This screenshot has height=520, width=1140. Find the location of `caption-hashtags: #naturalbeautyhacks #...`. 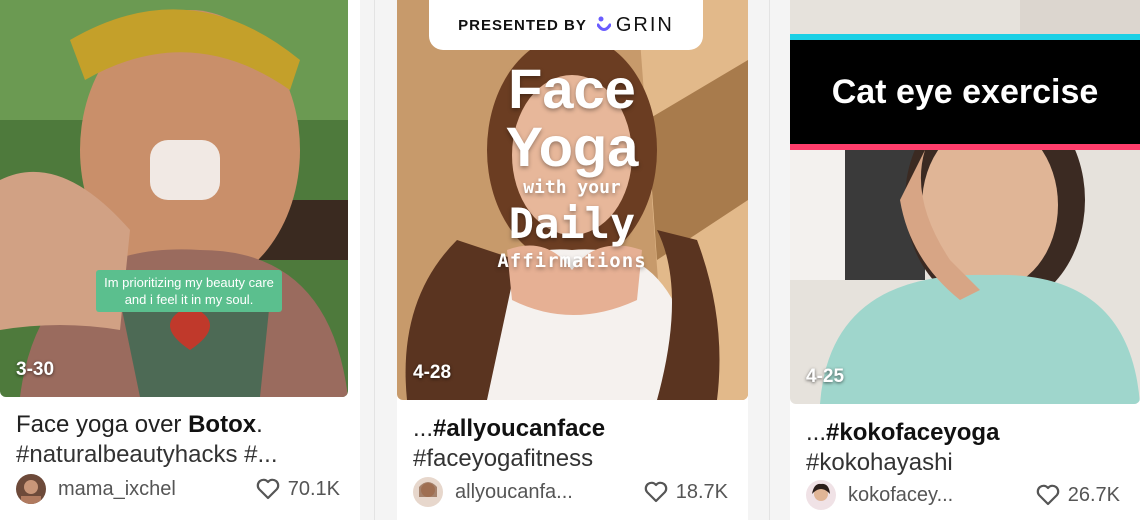

caption-hashtags: #naturalbeautyhacks #... is located at coordinates (147, 454).